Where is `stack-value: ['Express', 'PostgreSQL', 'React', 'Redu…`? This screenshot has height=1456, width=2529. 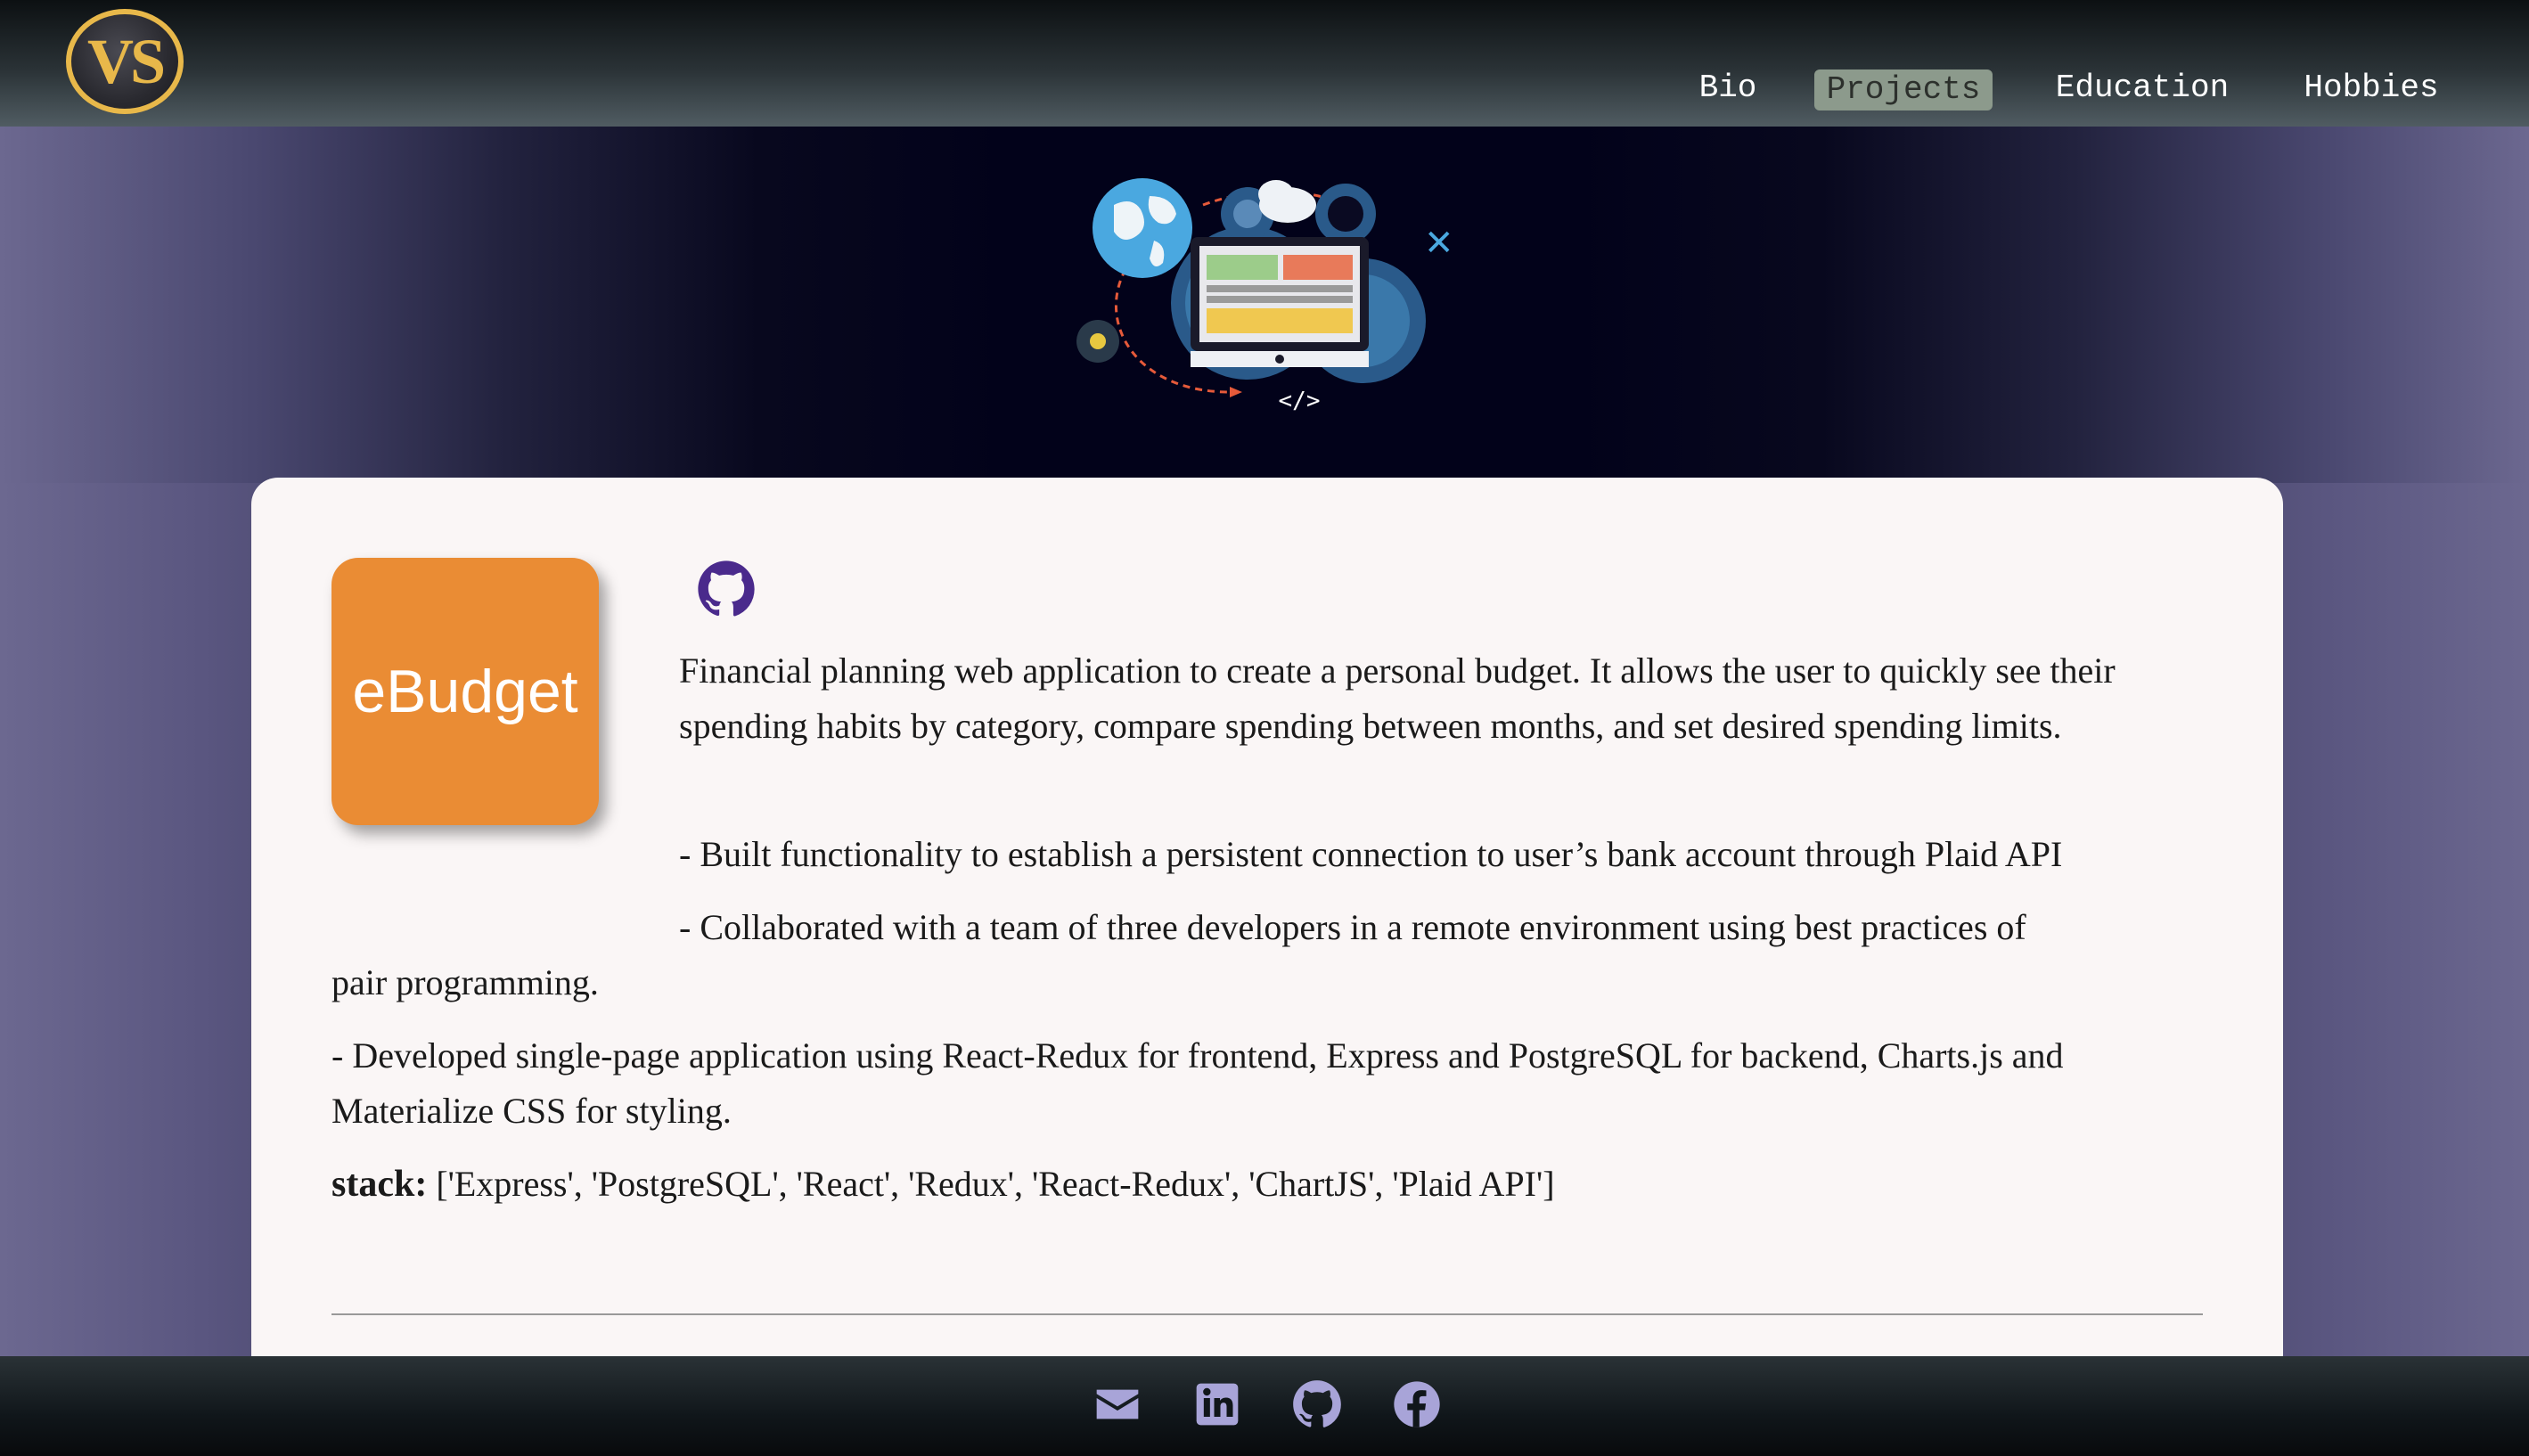
stack-value: ['Express', 'PostgreSQL', 'React', 'Redu… is located at coordinates (995, 1184).